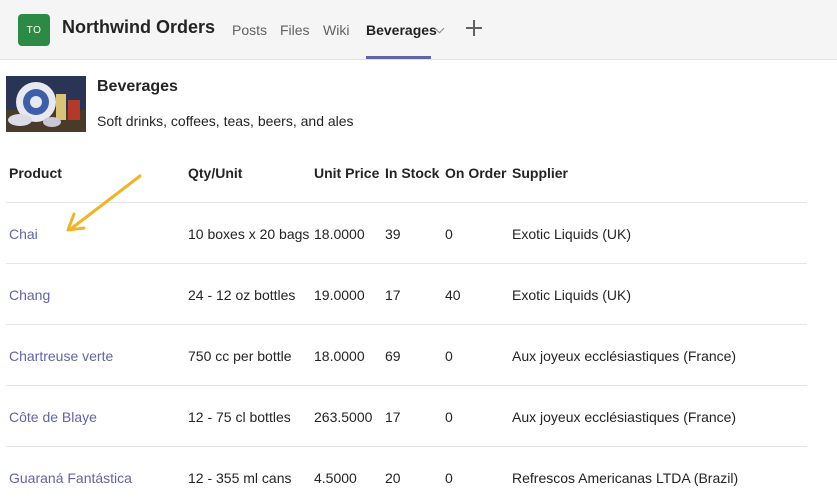 Image resolution: width=837 pixels, height=503 pixels. Describe the element at coordinates (46, 104) in the screenshot. I see `category-image` at that location.